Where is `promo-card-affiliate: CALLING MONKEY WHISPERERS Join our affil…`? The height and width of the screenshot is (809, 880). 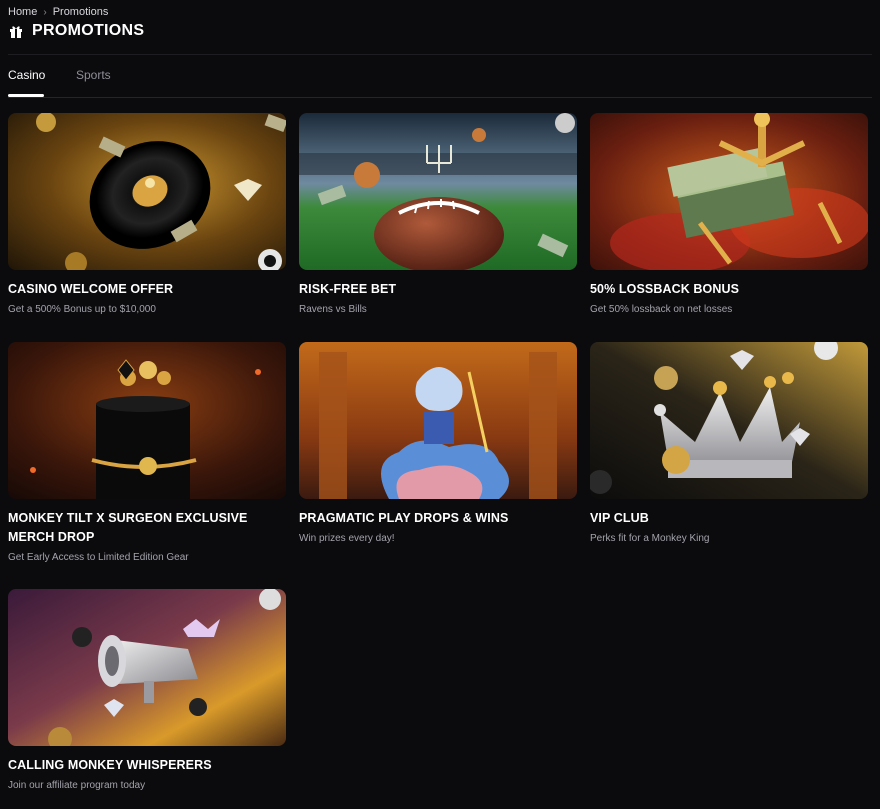
promo-card-affiliate: CALLING MONKEY WHISPERERS Join our affil… is located at coordinates (147, 690).